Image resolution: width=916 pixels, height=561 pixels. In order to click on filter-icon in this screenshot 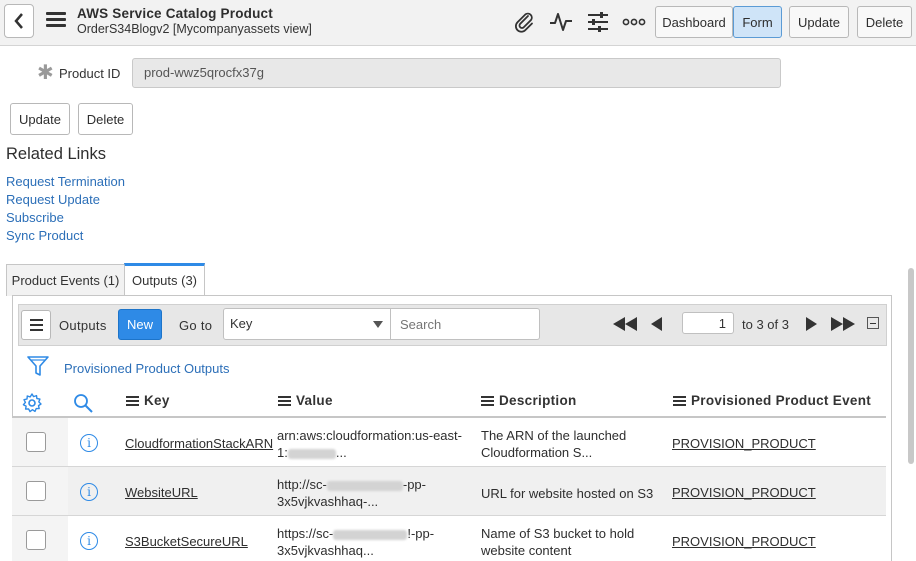, I will do `click(38, 367)`.